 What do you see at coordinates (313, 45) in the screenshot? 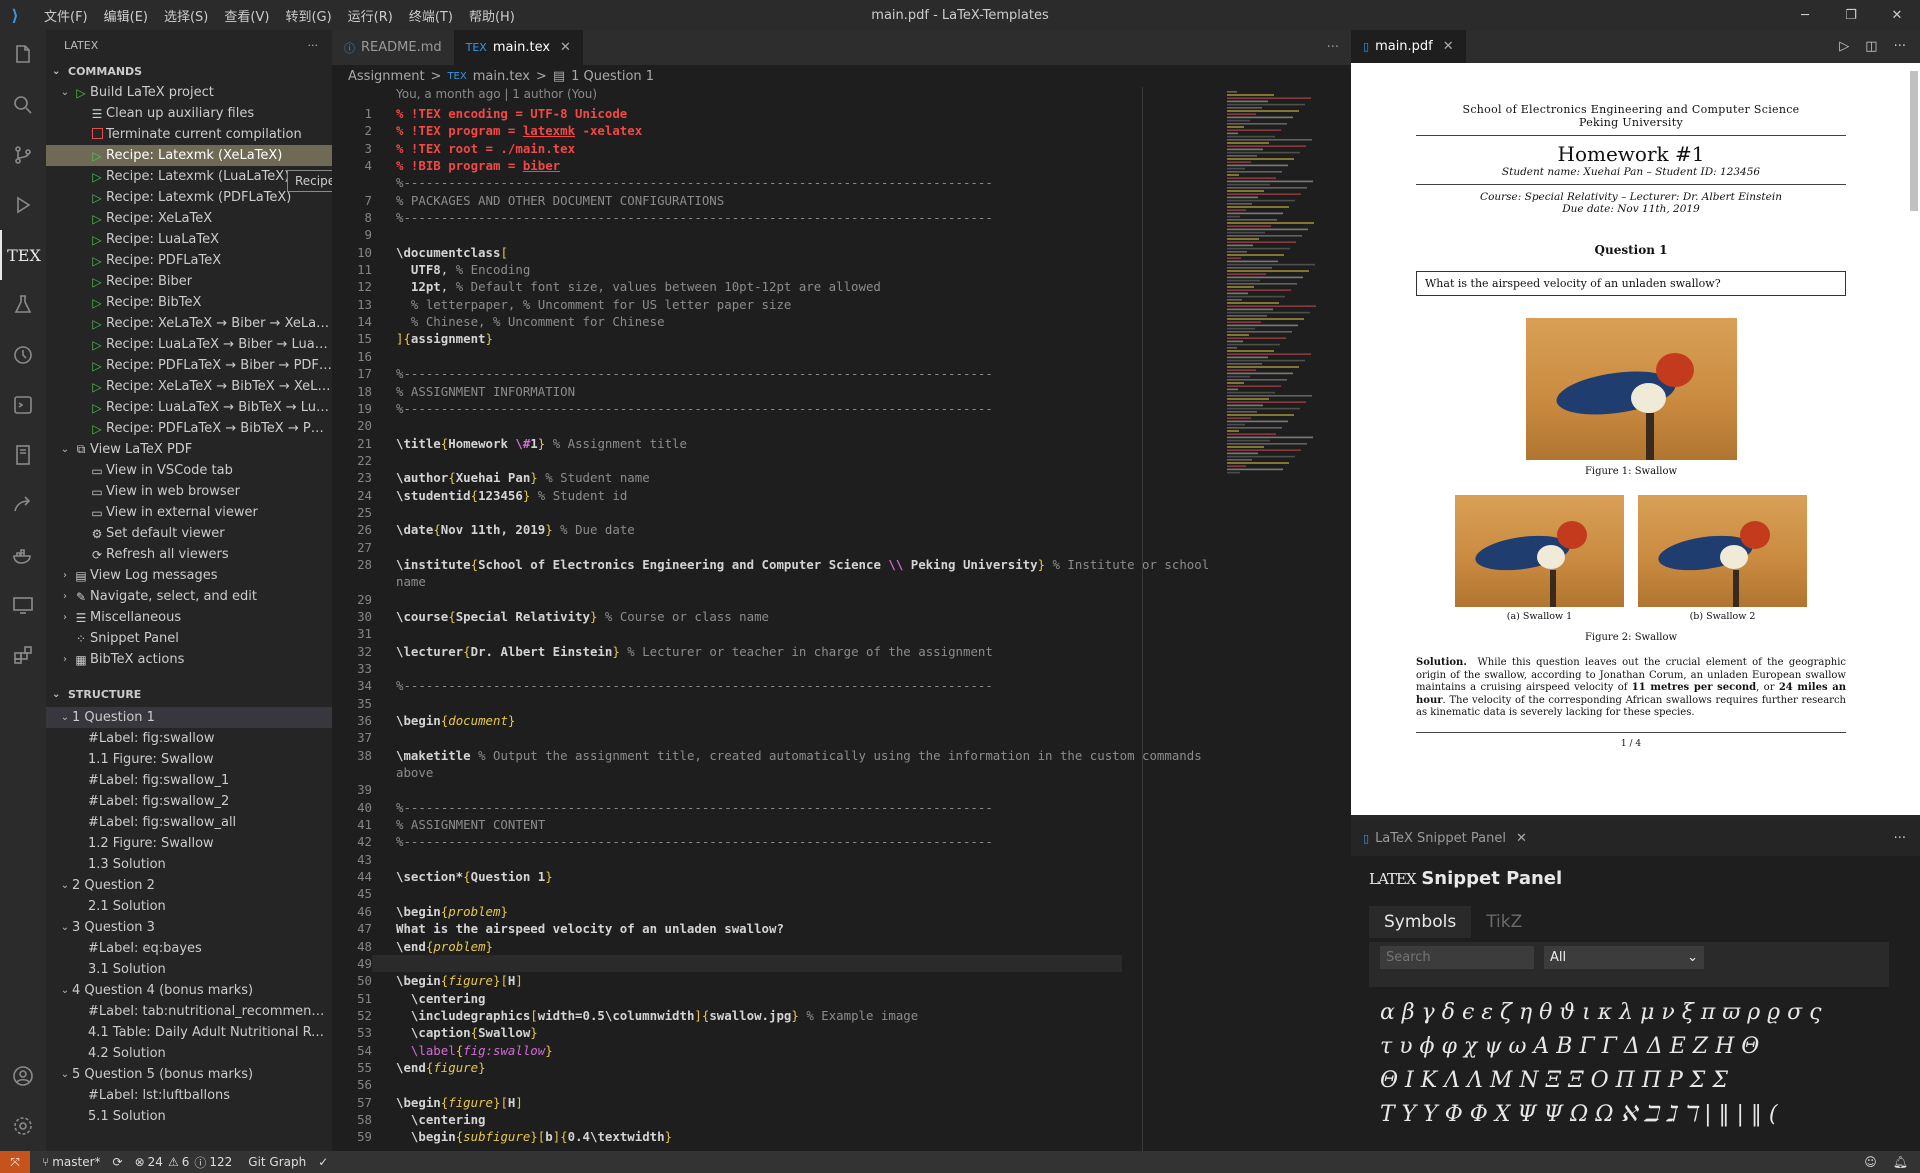
I see `sidebar-more-button: ···` at bounding box center [313, 45].